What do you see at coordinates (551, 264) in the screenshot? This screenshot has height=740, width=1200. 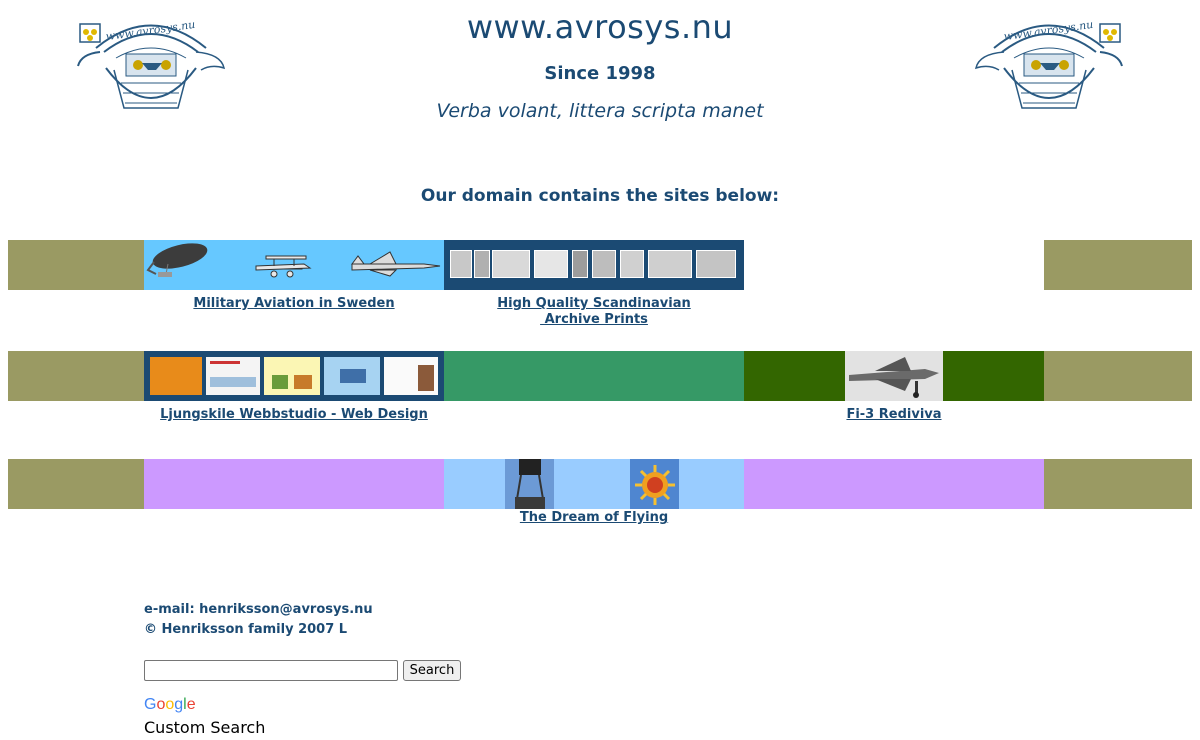 I see `church-thumbnail` at bounding box center [551, 264].